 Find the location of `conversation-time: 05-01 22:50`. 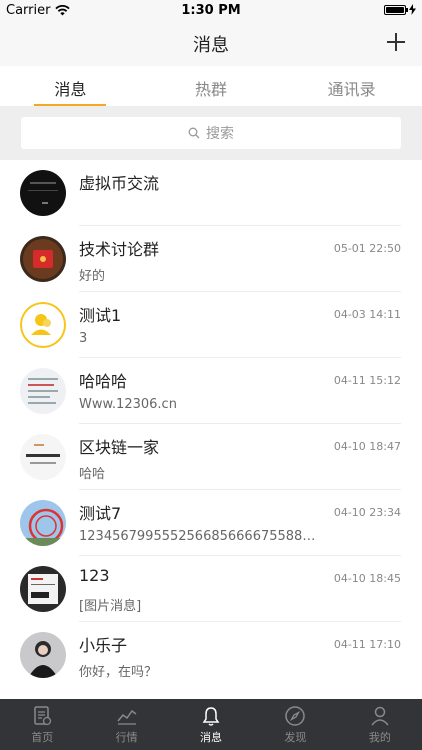

conversation-time: 05-01 22:50 is located at coordinates (367, 248).